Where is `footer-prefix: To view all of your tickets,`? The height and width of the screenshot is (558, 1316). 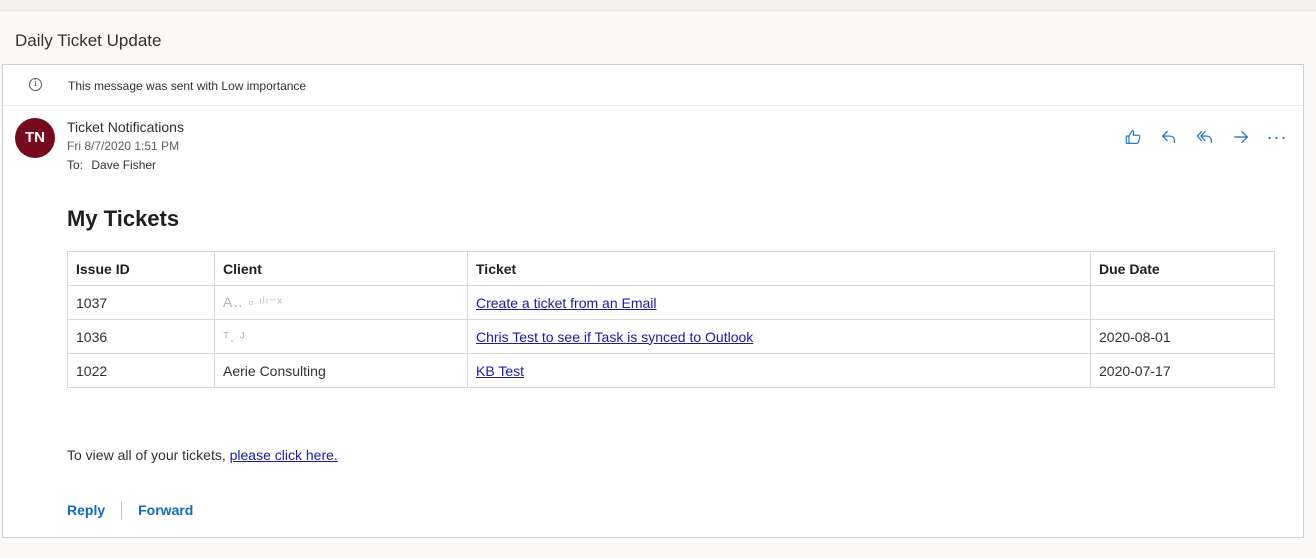
footer-prefix: To view all of your tickets, is located at coordinates (146, 455).